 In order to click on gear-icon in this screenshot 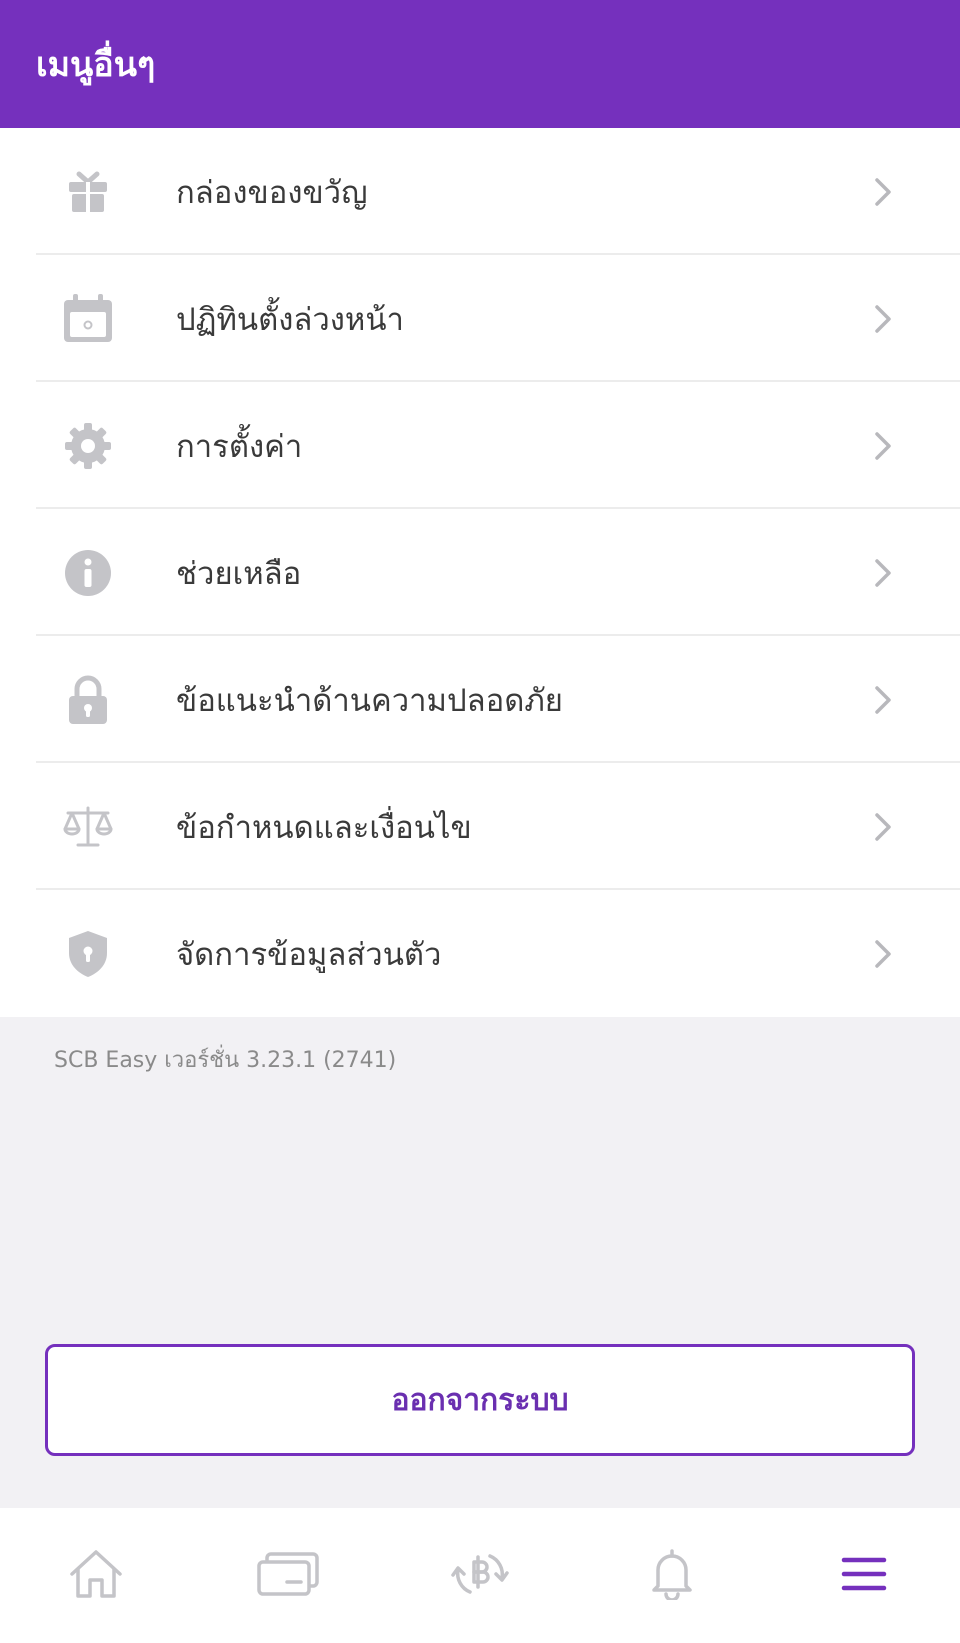, I will do `click(88, 446)`.